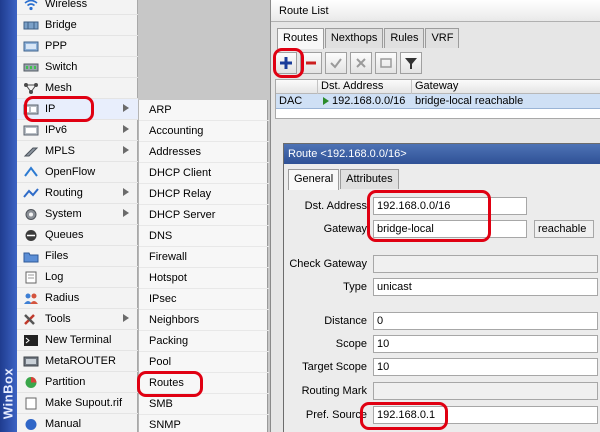 This screenshot has height=432, width=600. What do you see at coordinates (31, 235) in the screenshot?
I see `queues-icon` at bounding box center [31, 235].